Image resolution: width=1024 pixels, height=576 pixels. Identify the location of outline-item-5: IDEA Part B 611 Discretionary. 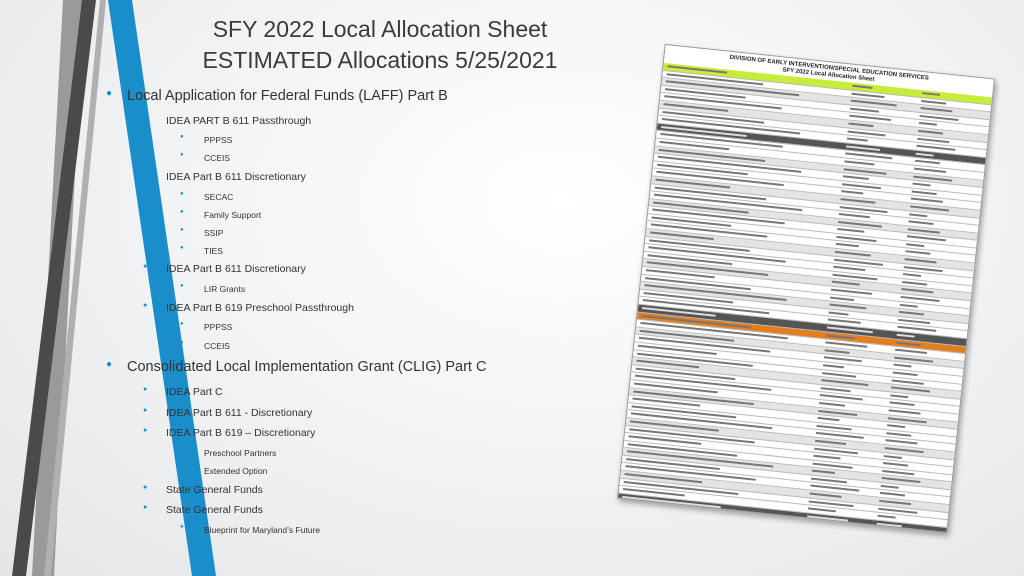
(236, 177).